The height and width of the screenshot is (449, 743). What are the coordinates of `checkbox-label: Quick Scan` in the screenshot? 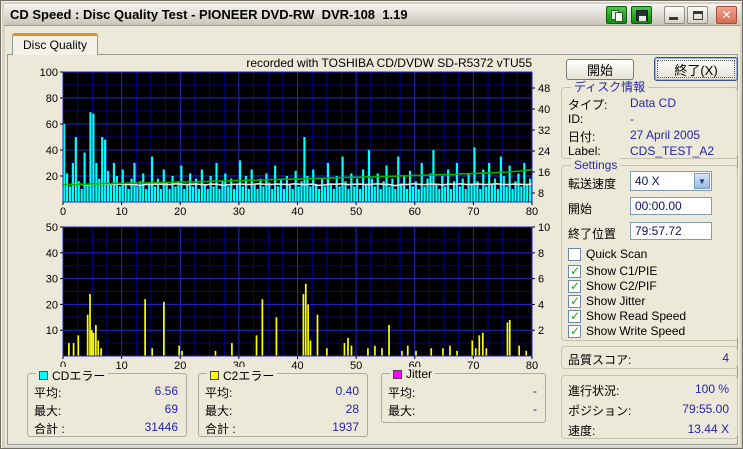 It's located at (617, 254).